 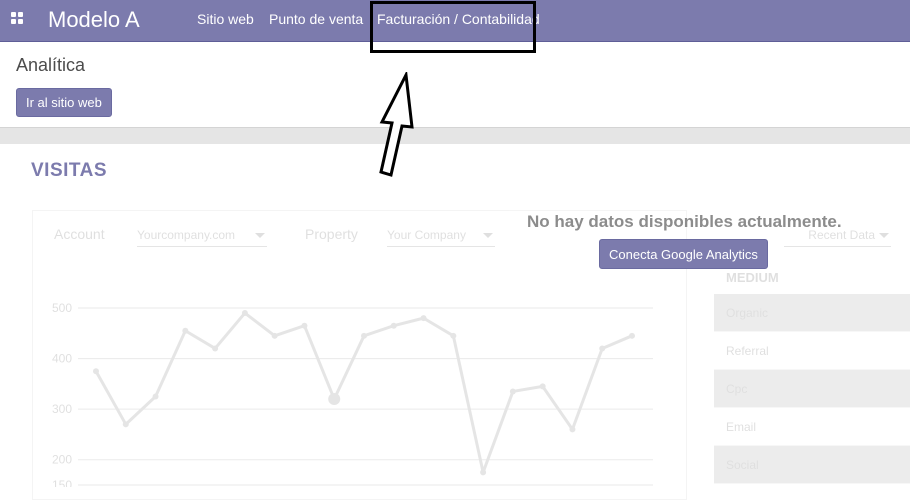 I want to click on table-row: Social, so click(x=812, y=465).